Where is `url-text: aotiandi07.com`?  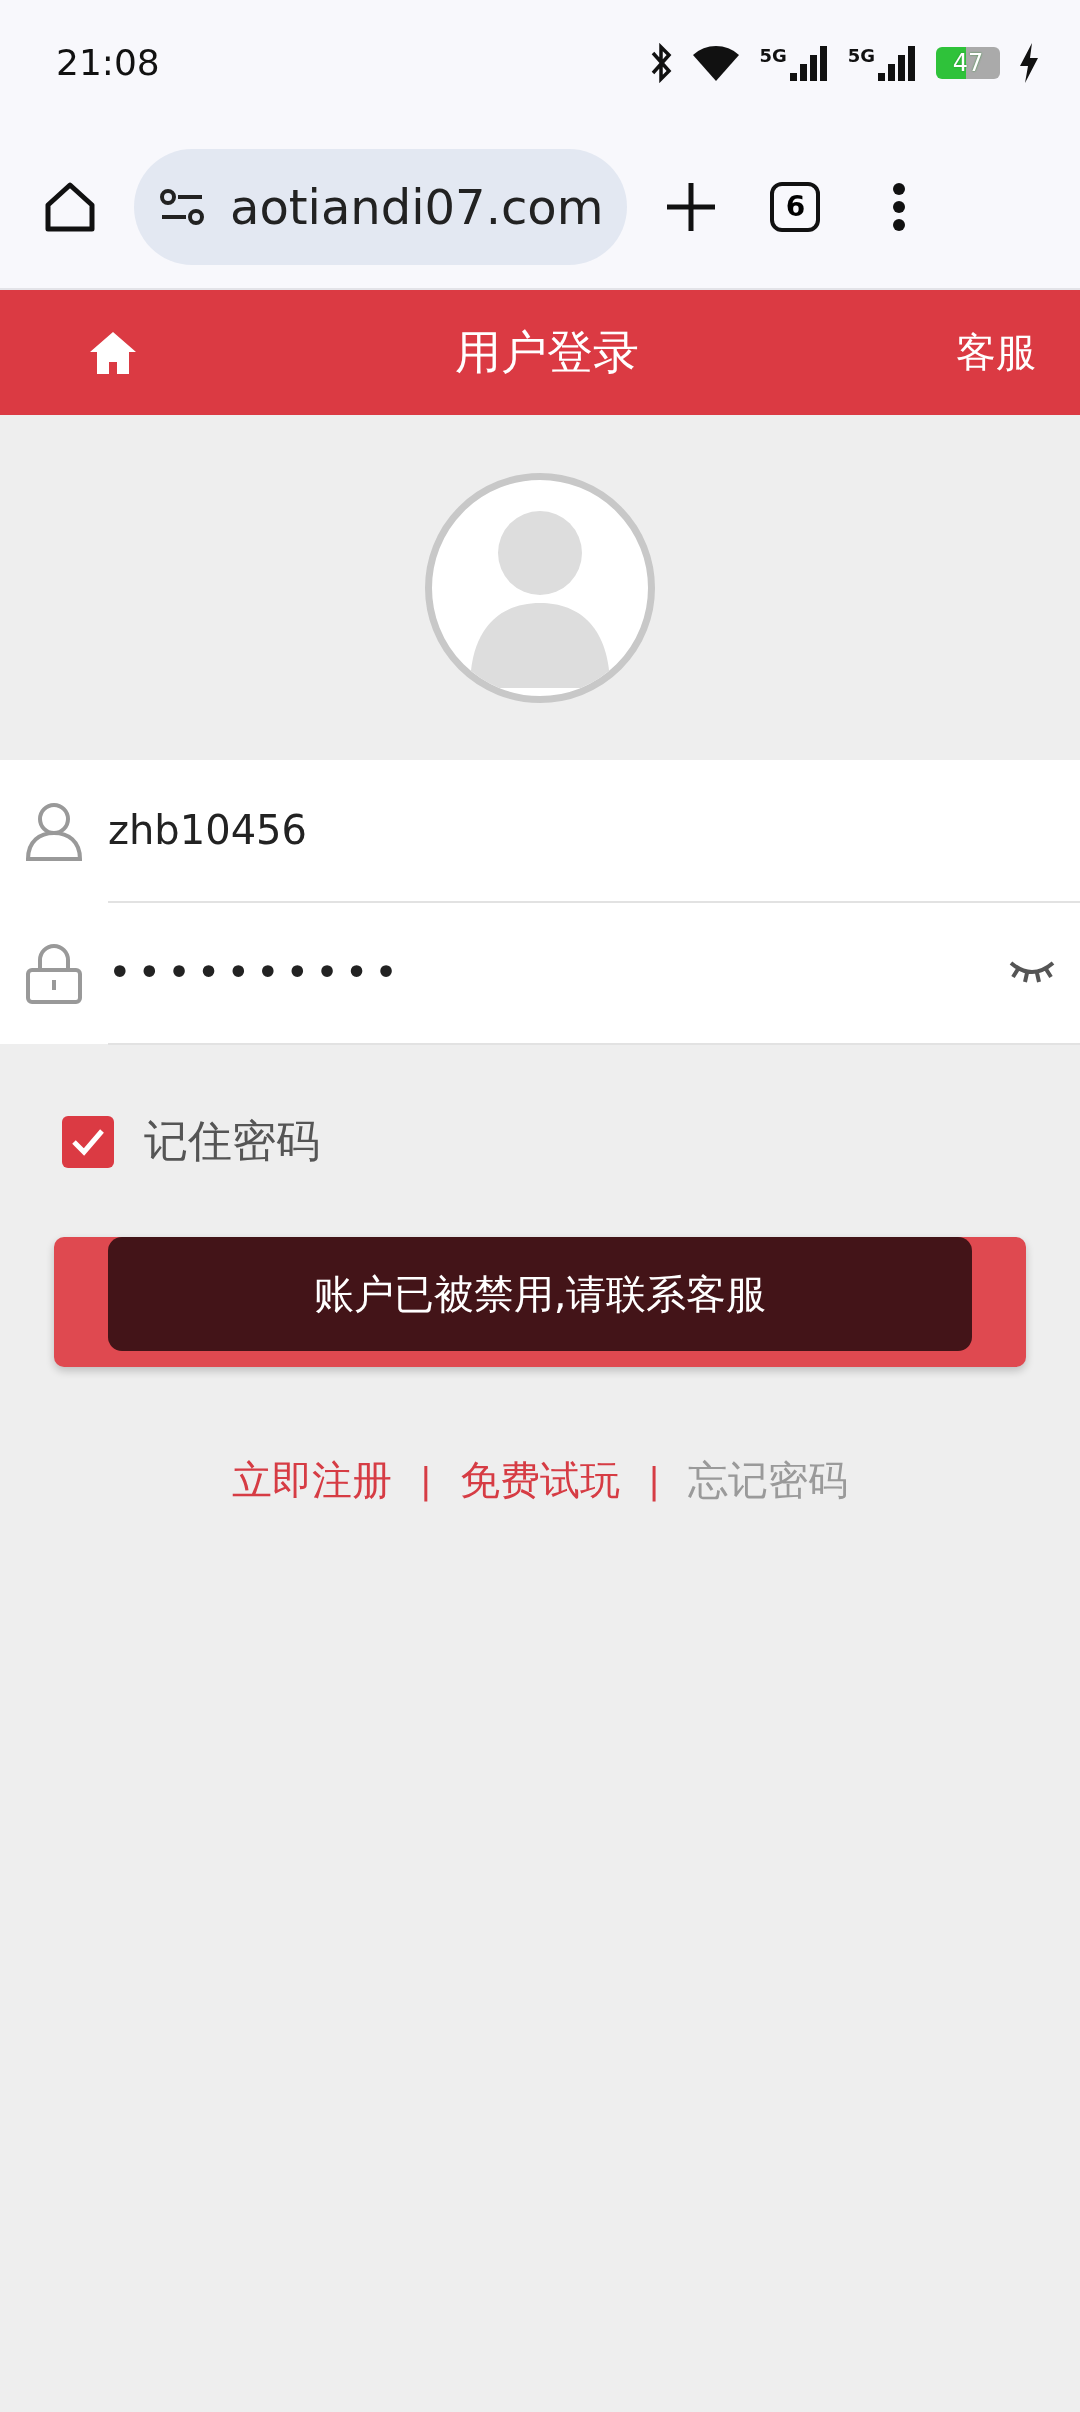
url-text: aotiandi07.com is located at coordinates (417, 206).